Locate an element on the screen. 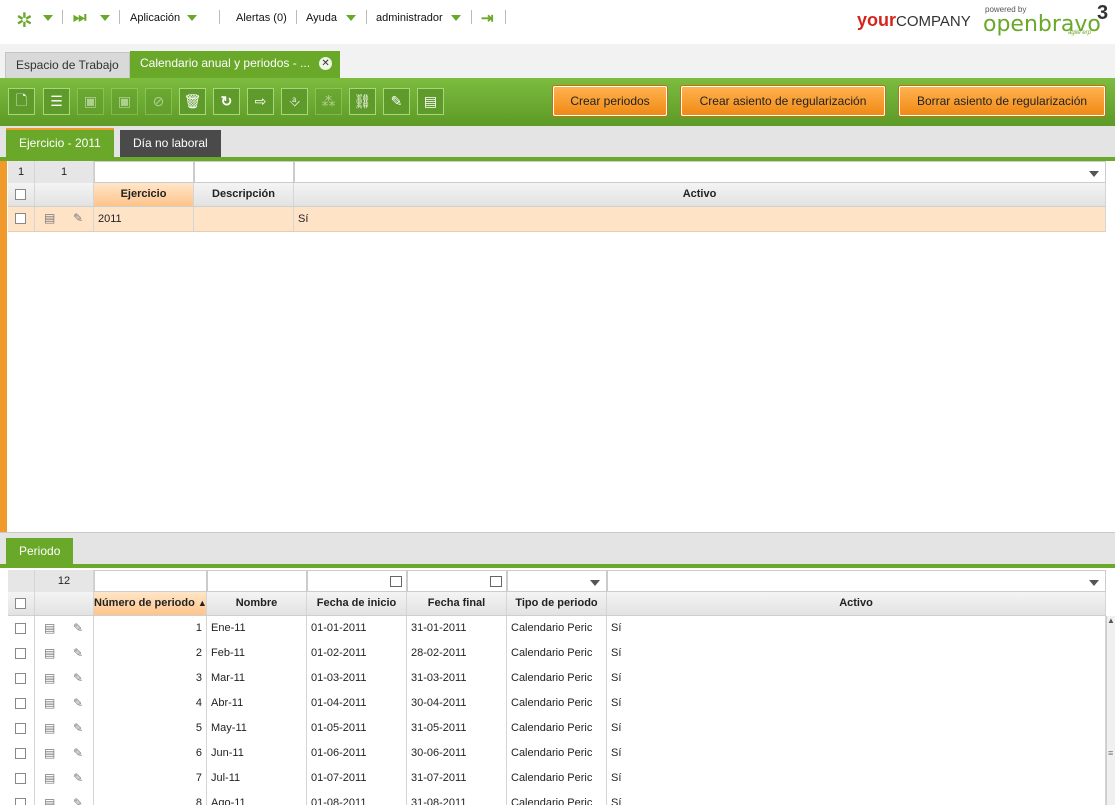 The width and height of the screenshot is (1115, 805). cell-nombre: Mar-11 is located at coordinates (257, 678).